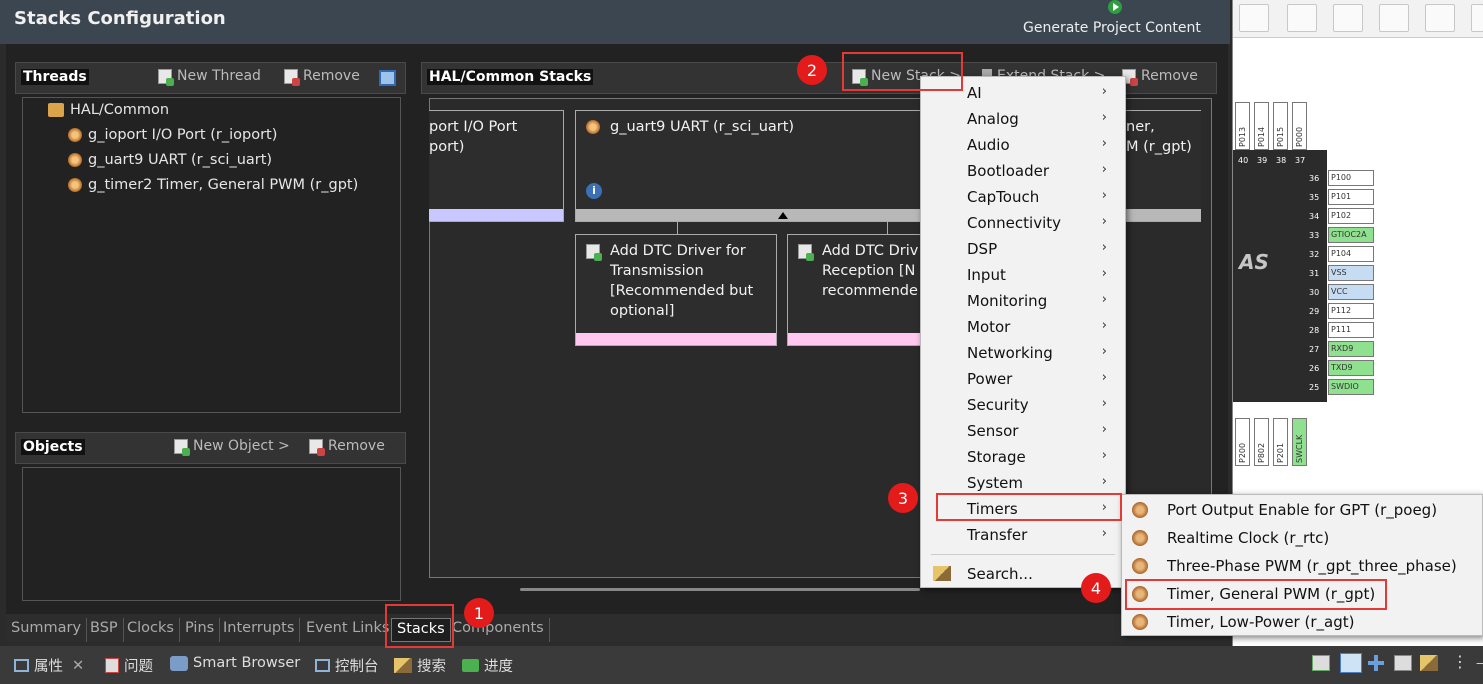 Image resolution: width=1483 pixels, height=684 pixels. What do you see at coordinates (78, 666) in the screenshot?
I see `close-icon: ✕` at bounding box center [78, 666].